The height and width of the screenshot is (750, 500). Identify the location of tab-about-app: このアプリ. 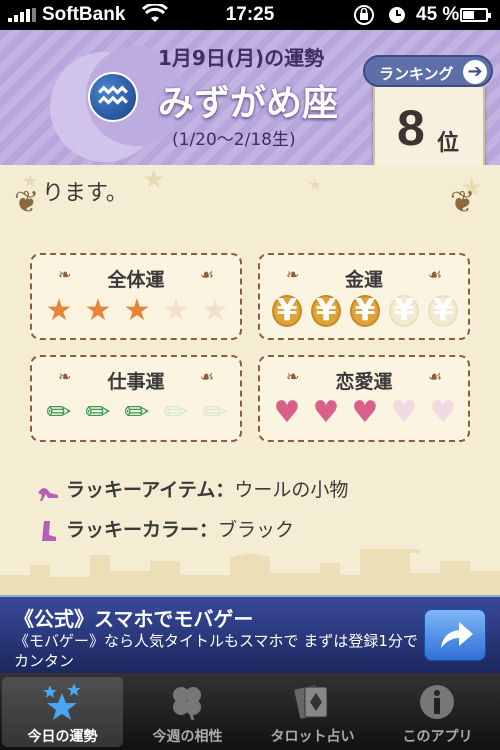
(437, 712).